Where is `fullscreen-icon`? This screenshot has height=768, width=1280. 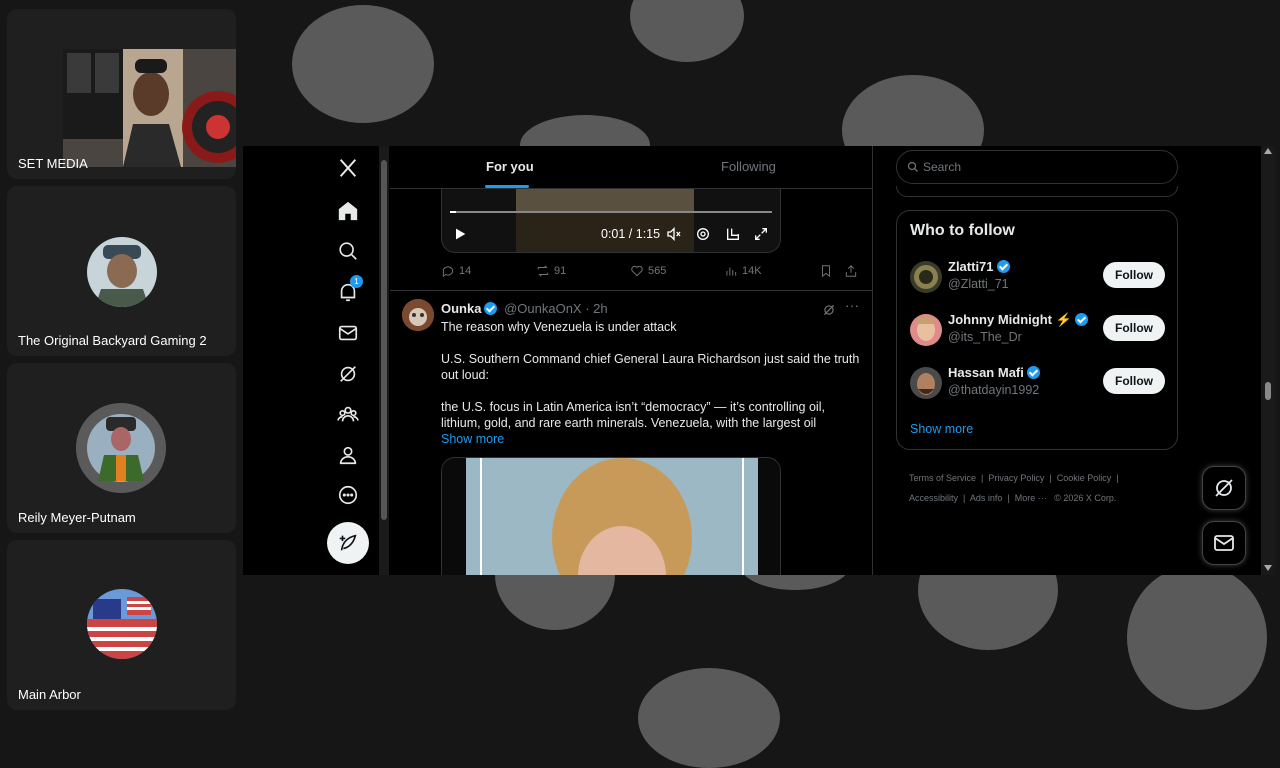 fullscreen-icon is located at coordinates (761, 234).